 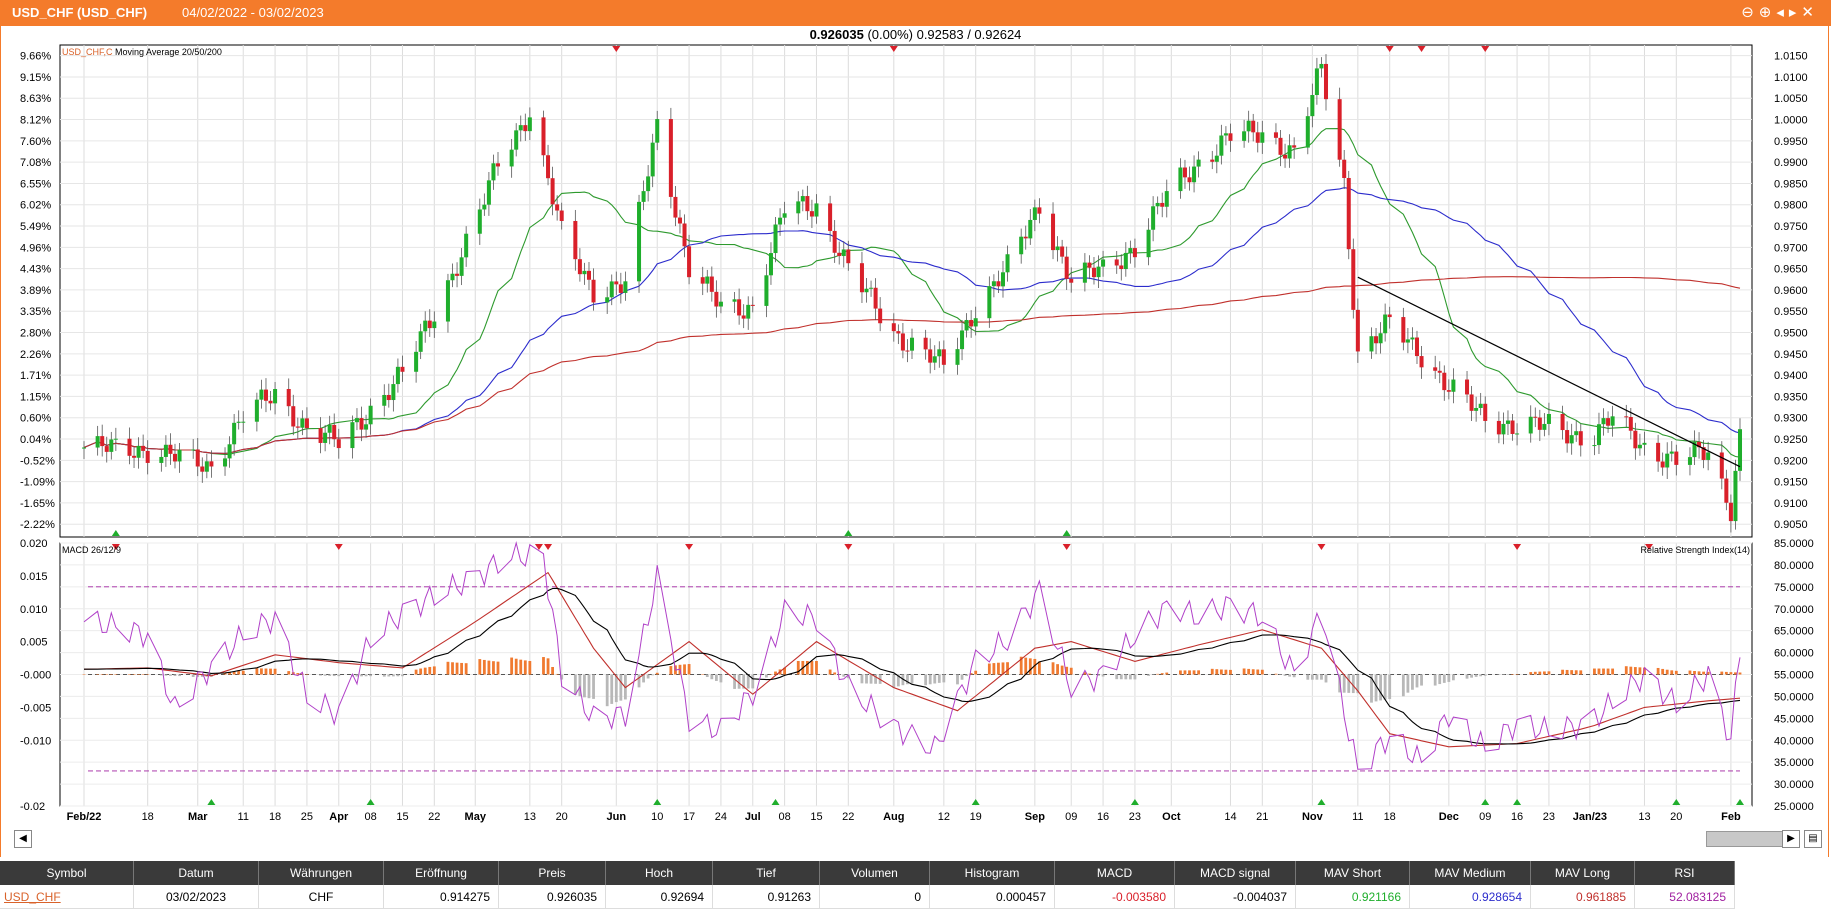 I want to click on y-tick-label-left: 7.60%, so click(x=35, y=142).